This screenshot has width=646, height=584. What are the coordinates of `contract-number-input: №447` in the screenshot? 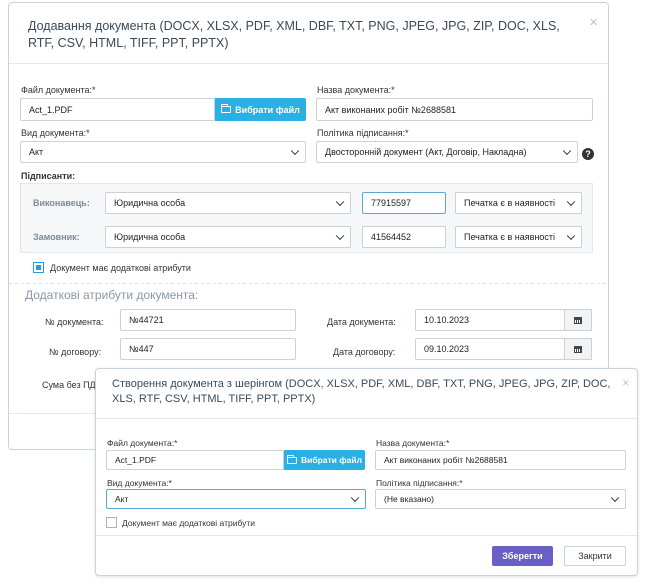 It's located at (208, 349).